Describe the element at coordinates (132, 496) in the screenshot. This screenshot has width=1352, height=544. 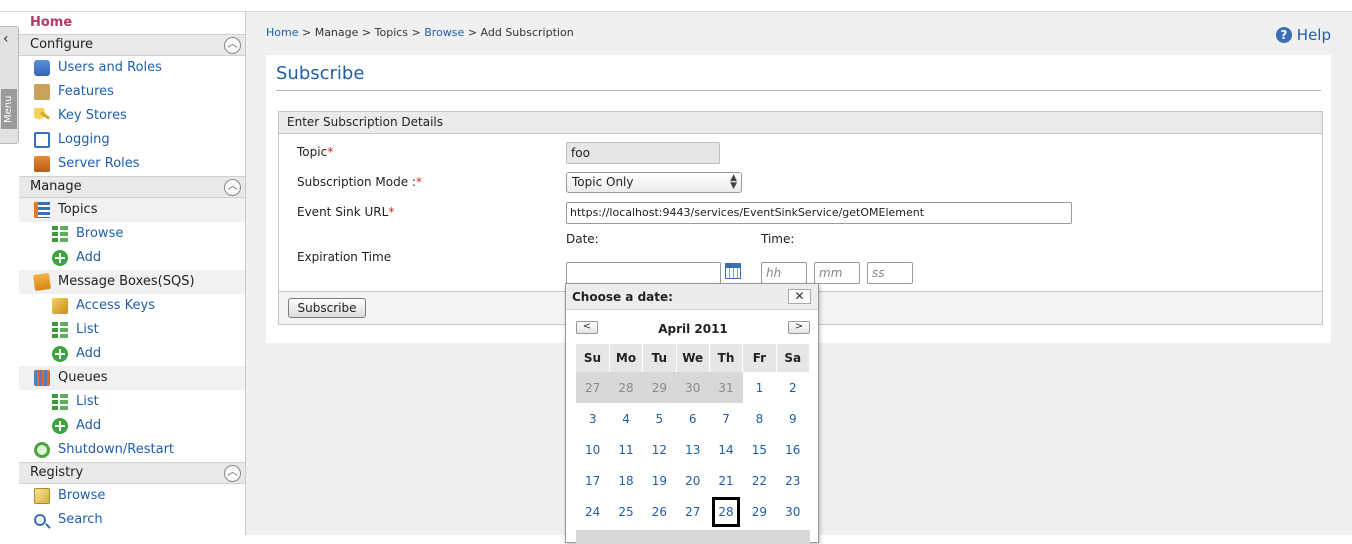
I see `sidebar-item-registry-browse: Browse` at that location.